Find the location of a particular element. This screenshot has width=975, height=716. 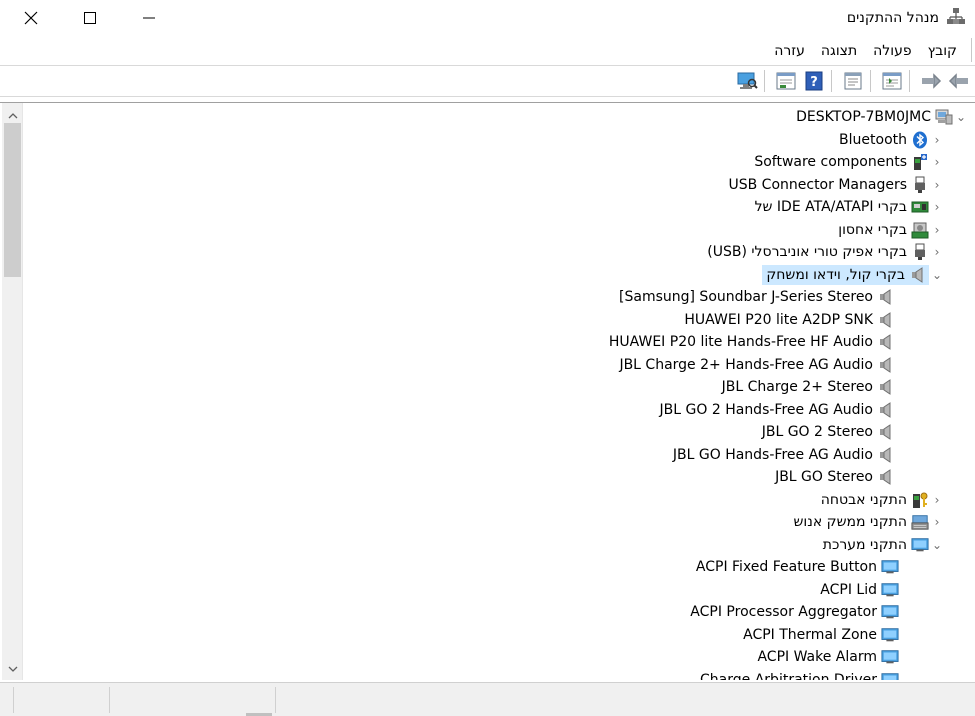

chevron-up-icon is located at coordinates (12, 115).